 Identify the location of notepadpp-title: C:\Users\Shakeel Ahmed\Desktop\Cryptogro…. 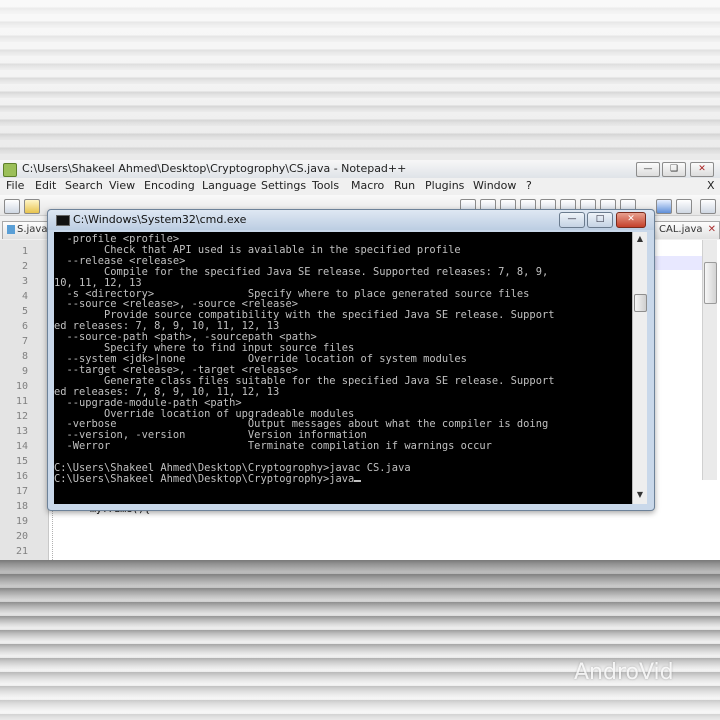
(214, 168).